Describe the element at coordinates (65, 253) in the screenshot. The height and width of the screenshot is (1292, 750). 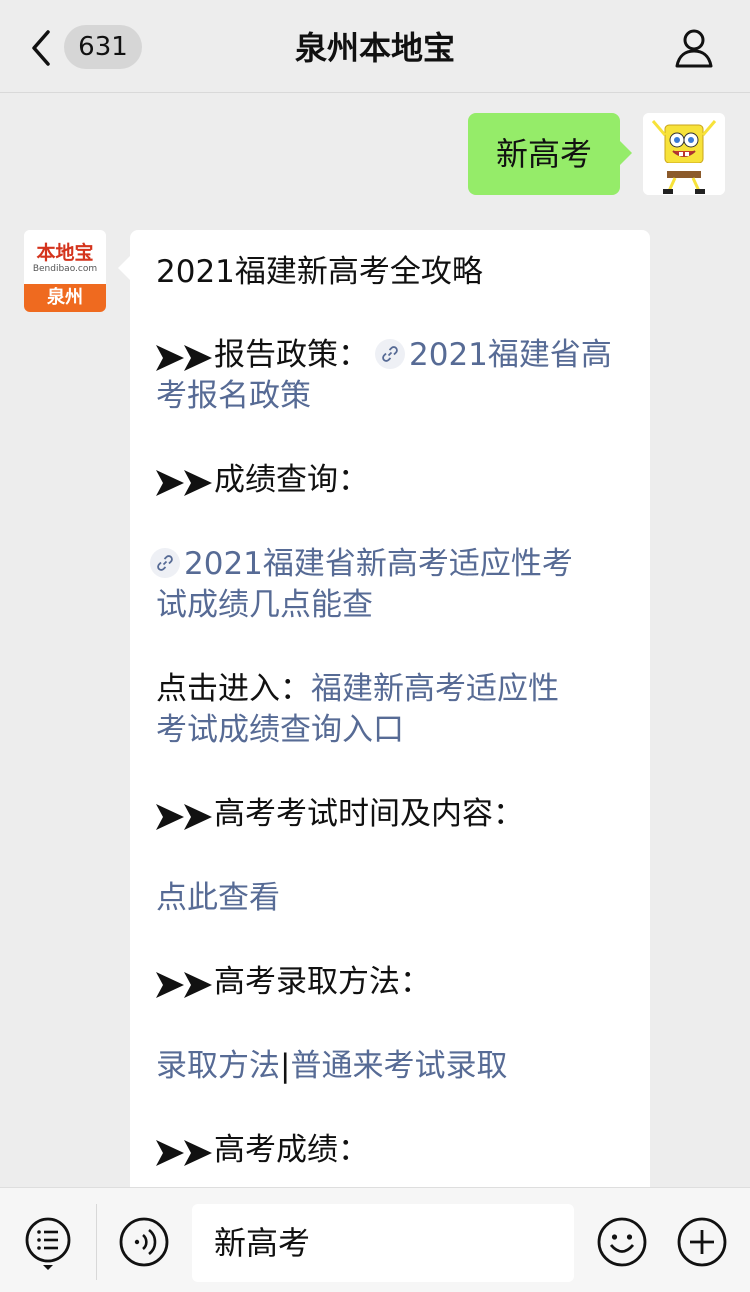
I see `avatar-logo-text: 本地宝` at that location.